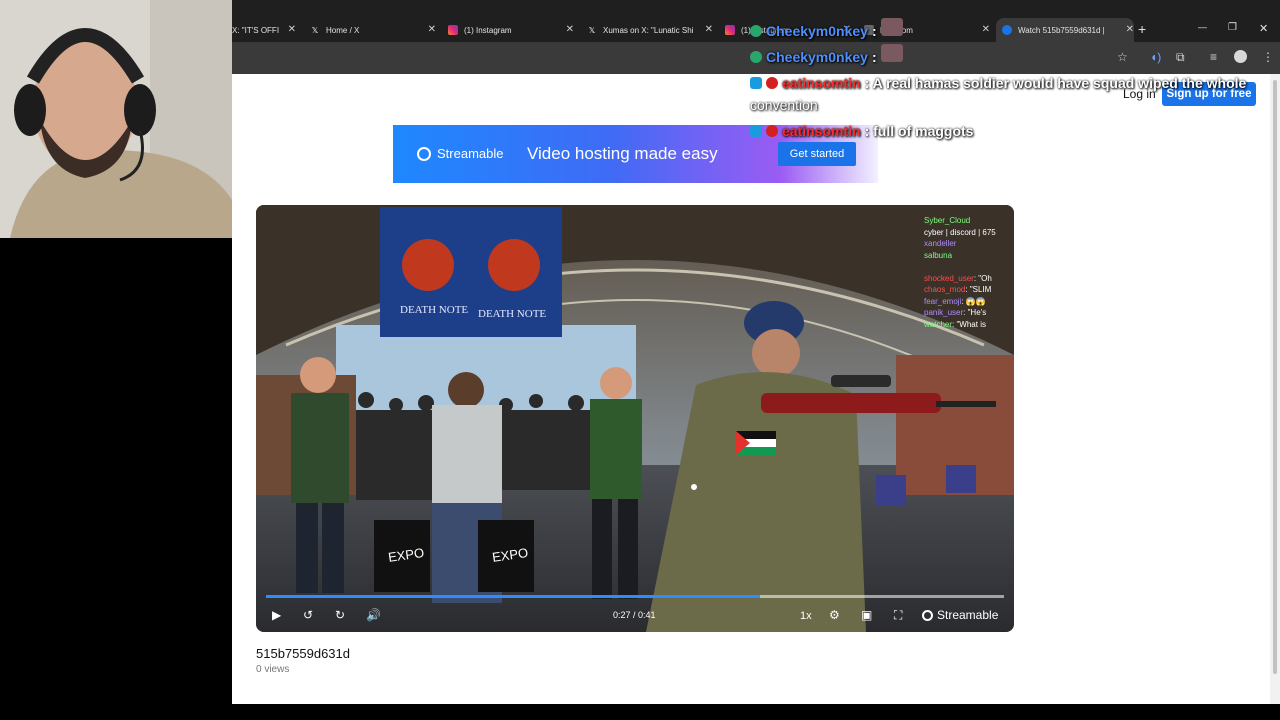 The height and width of the screenshot is (720, 1280). I want to click on chat-message: eatinsomtin : full of maggots, so click(1010, 131).